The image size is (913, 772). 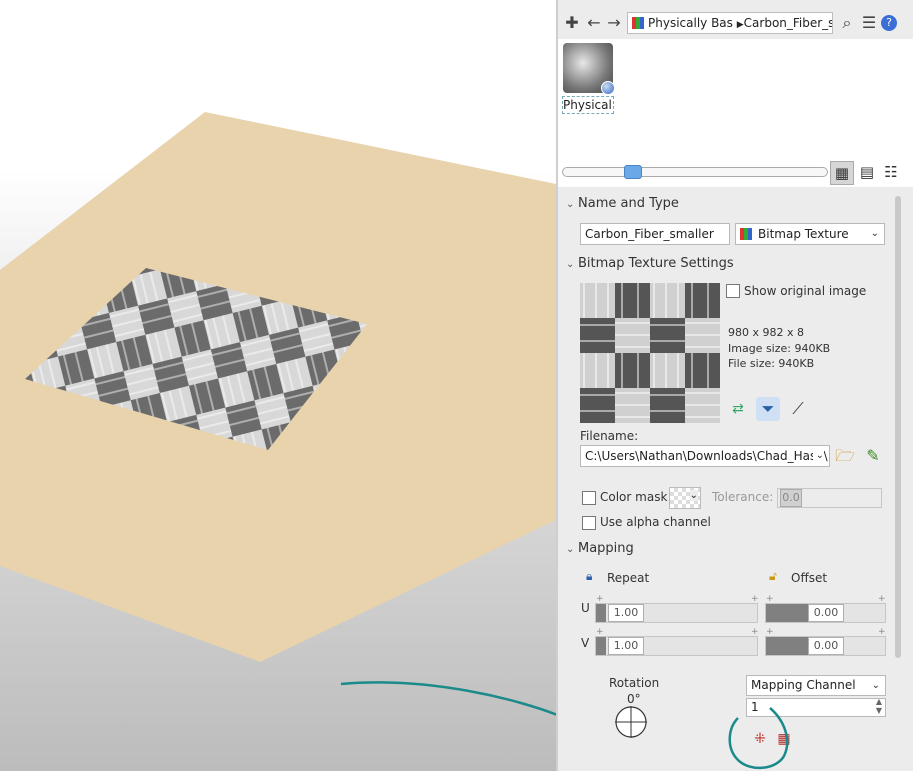 What do you see at coordinates (746, 234) in the screenshot?
I see `bitmap-texture-icon` at bounding box center [746, 234].